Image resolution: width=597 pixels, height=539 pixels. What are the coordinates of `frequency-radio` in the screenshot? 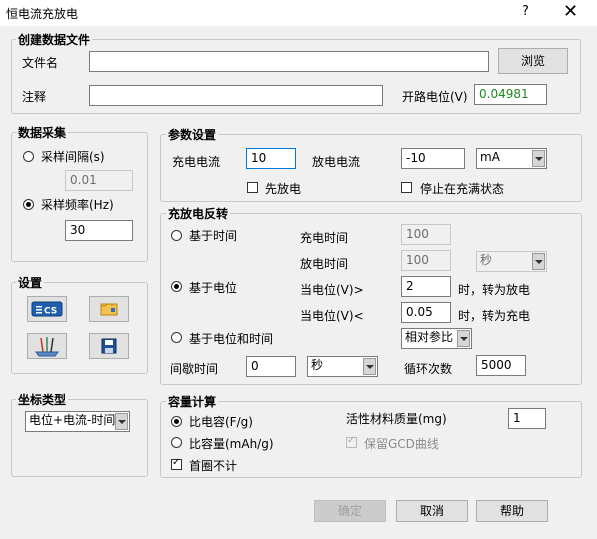 It's located at (28, 204).